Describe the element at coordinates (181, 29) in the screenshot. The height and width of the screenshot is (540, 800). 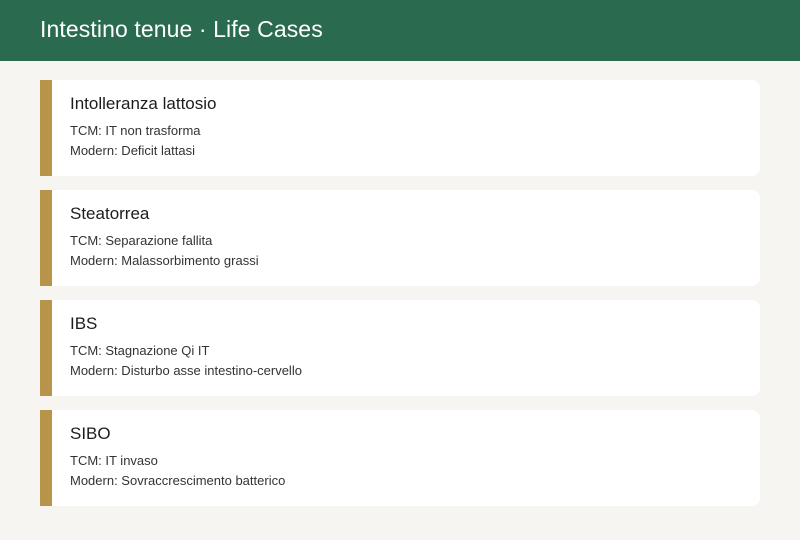
I see `page-title: Intestino tenue · Life Cases` at that location.